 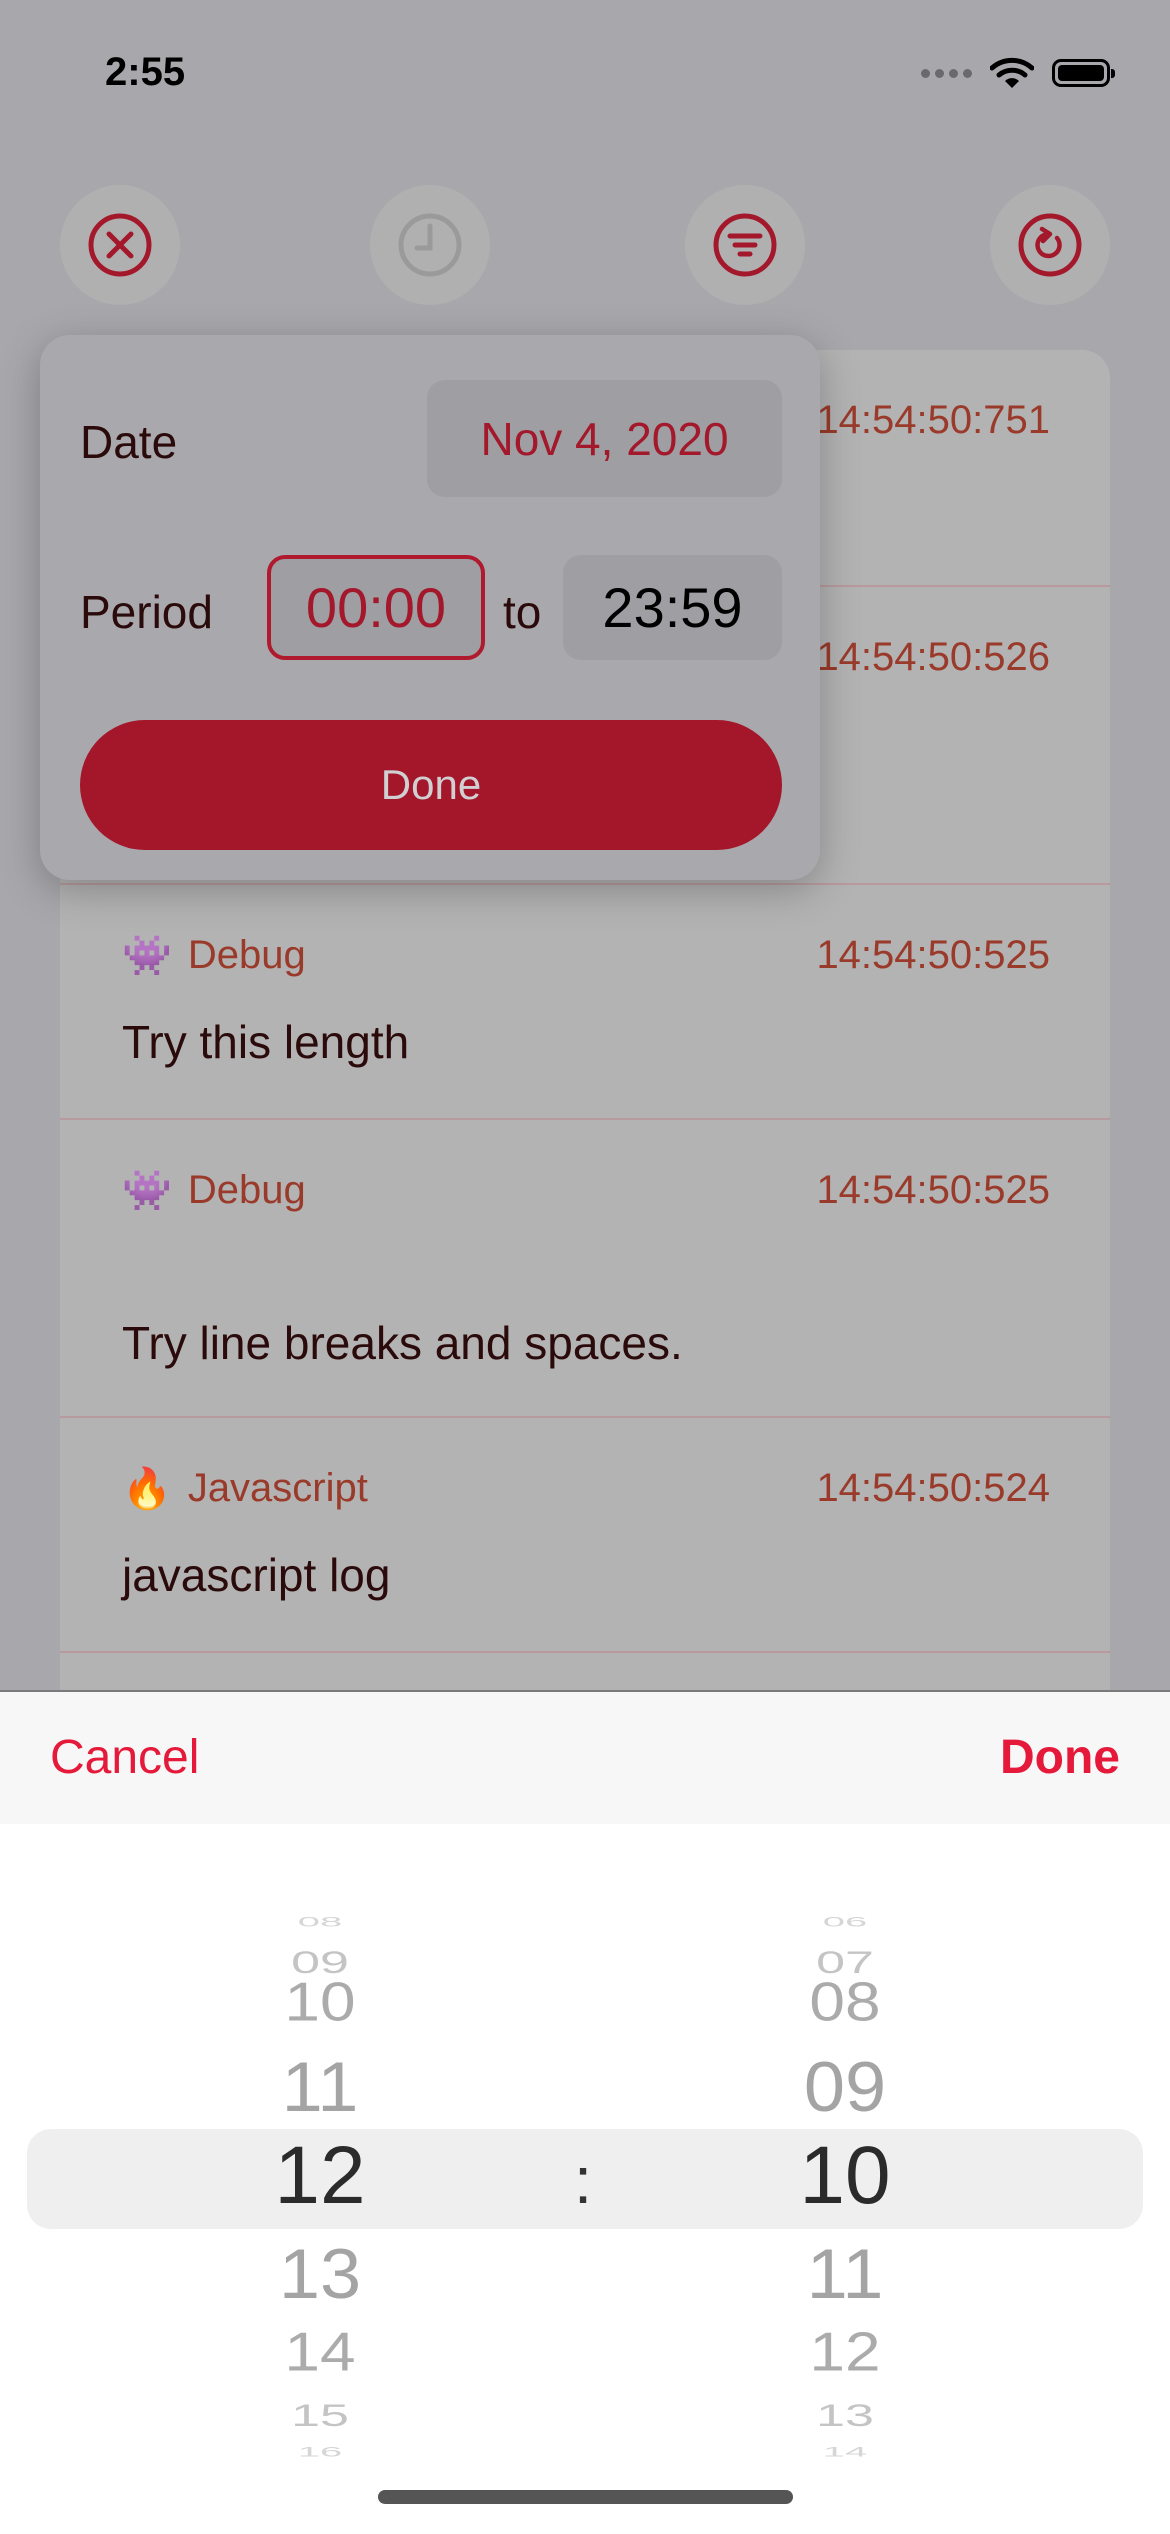 What do you see at coordinates (946, 73) in the screenshot?
I see `signal-icon` at bounding box center [946, 73].